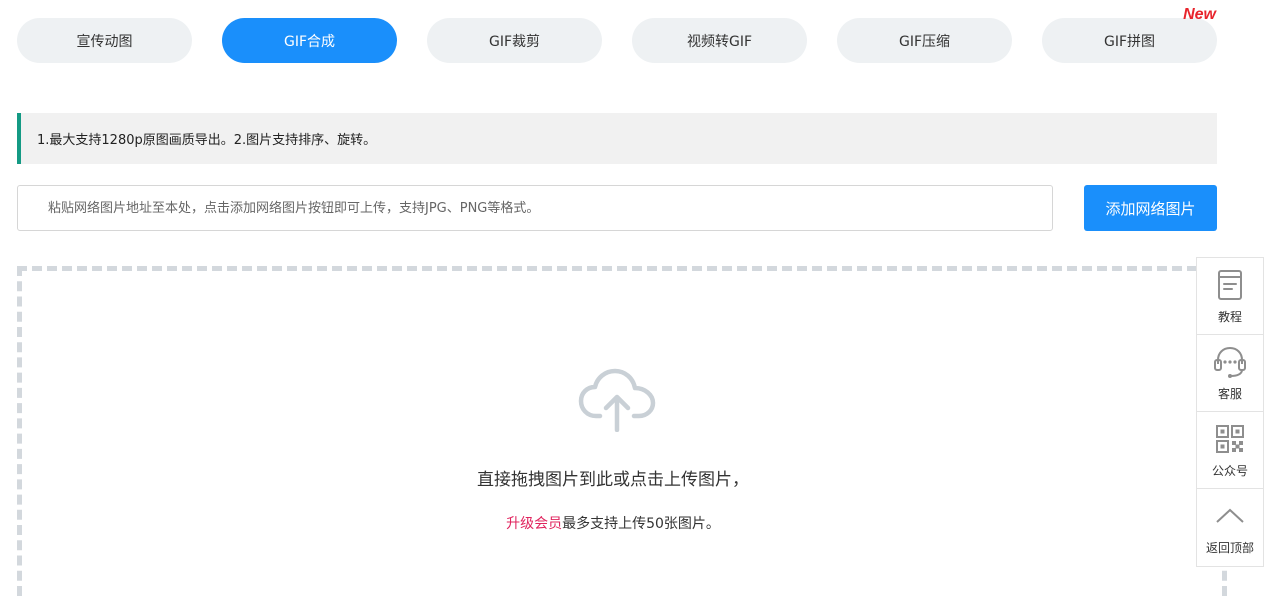 Image resolution: width=1275 pixels, height=596 pixels. I want to click on dropzone-sub-text: 升级会员最多支持上传50张图片。, so click(613, 523).